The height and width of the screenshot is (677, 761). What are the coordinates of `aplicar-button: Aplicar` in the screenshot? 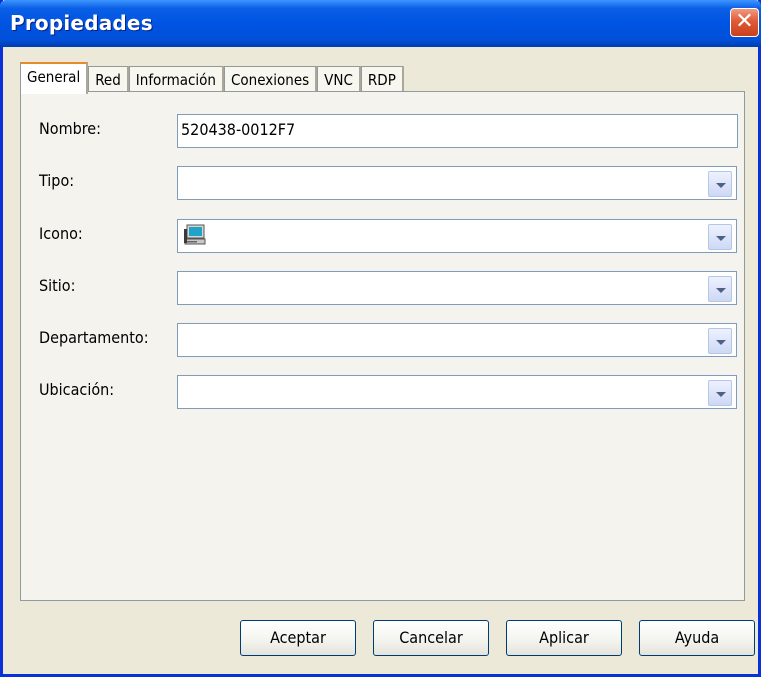 It's located at (564, 638).